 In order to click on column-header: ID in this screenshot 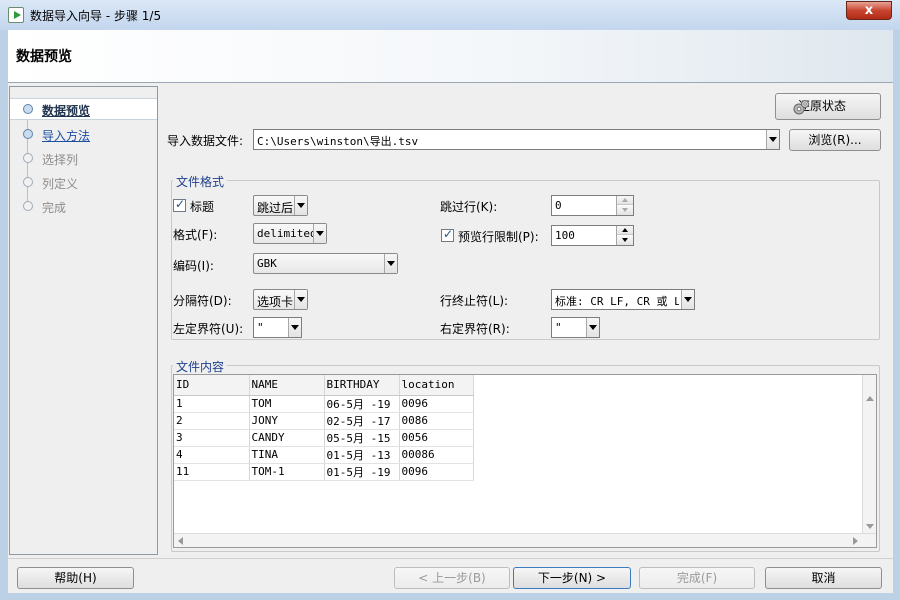, I will do `click(212, 385)`.